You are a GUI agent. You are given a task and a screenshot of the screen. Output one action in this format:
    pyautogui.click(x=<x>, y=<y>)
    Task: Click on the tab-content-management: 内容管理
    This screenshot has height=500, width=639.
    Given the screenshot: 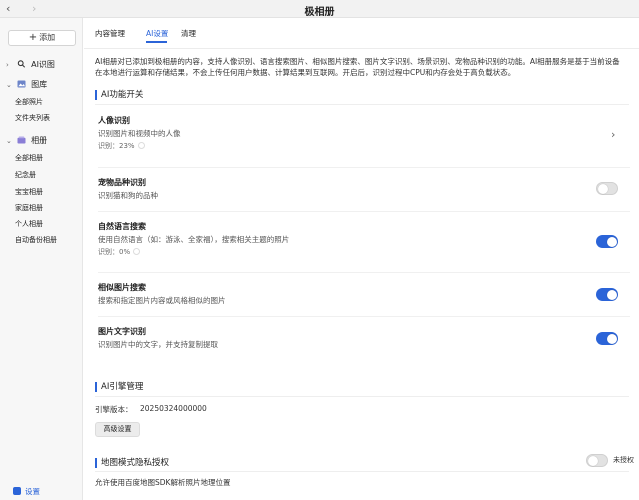 What is the action you would take?
    pyautogui.click(x=110, y=33)
    